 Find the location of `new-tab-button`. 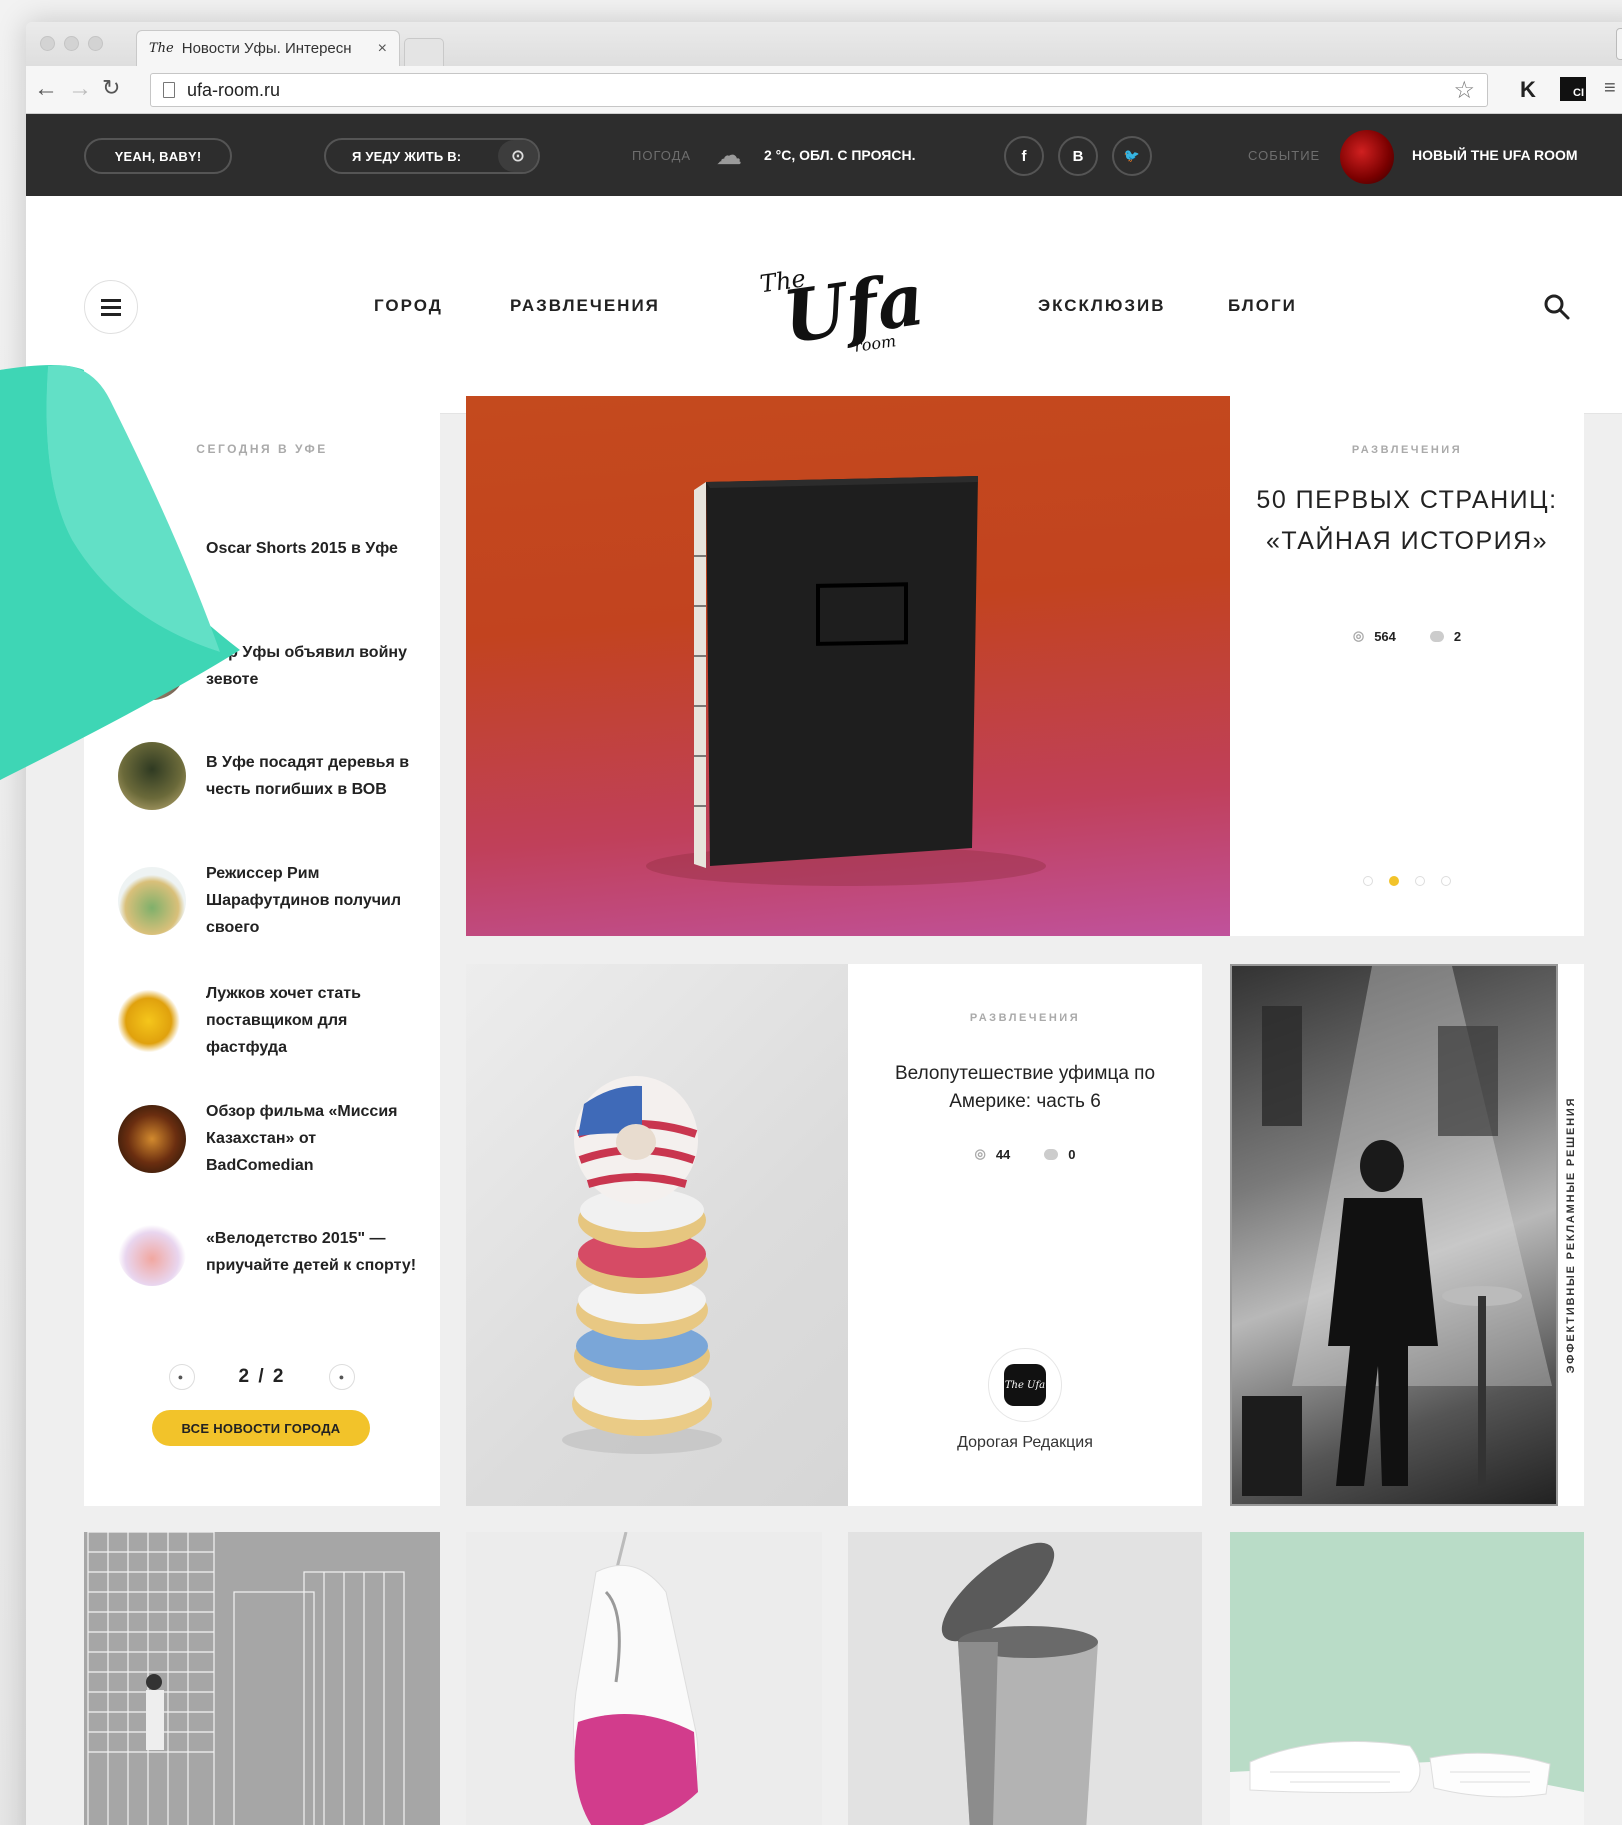

new-tab-button is located at coordinates (424, 52).